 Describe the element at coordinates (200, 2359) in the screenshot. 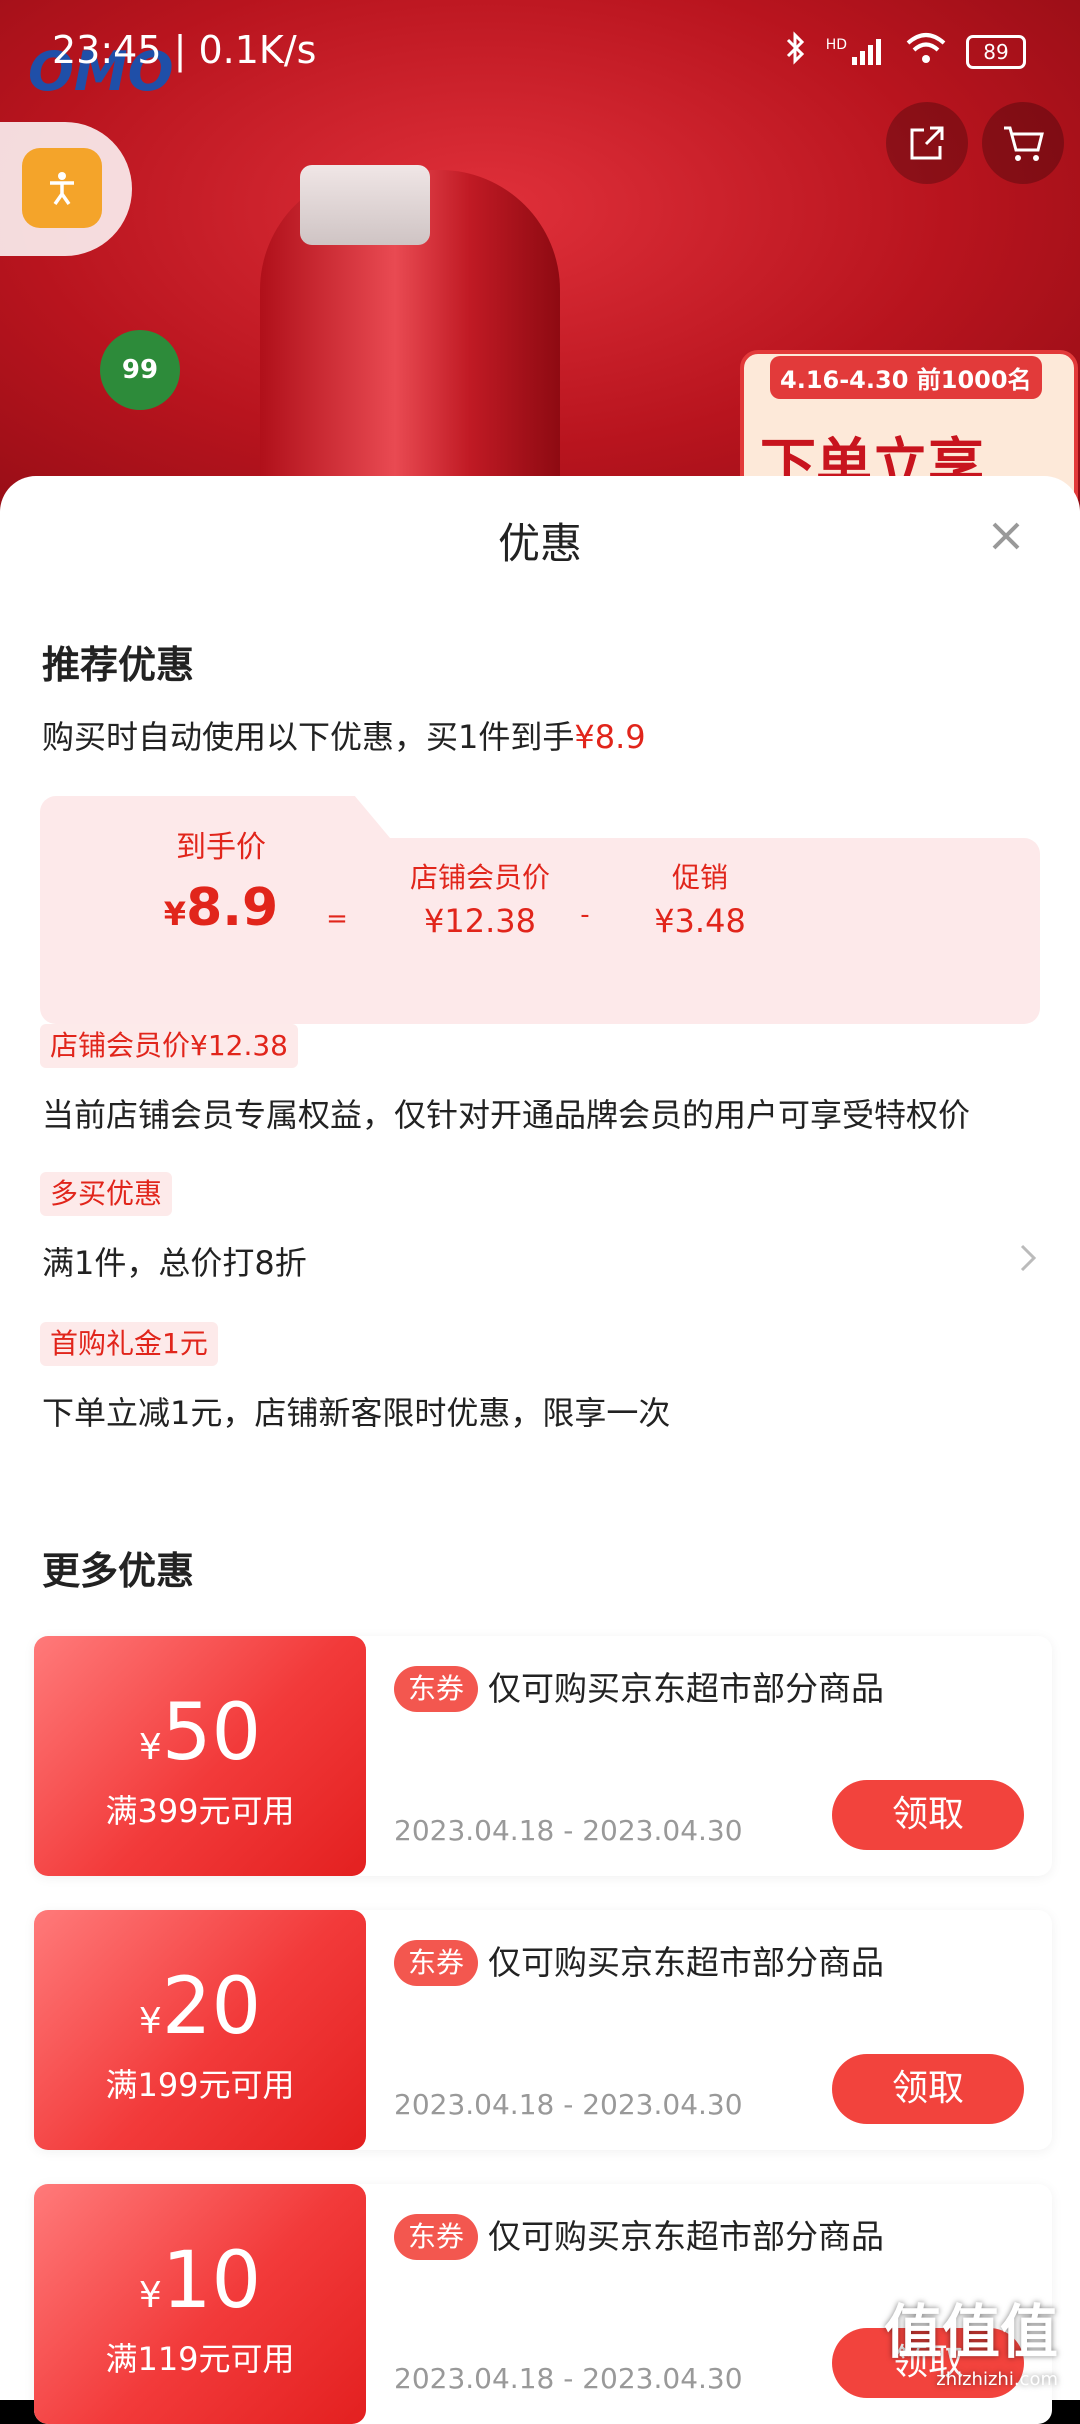

I see `coupon-condition: 满119元可用` at that location.